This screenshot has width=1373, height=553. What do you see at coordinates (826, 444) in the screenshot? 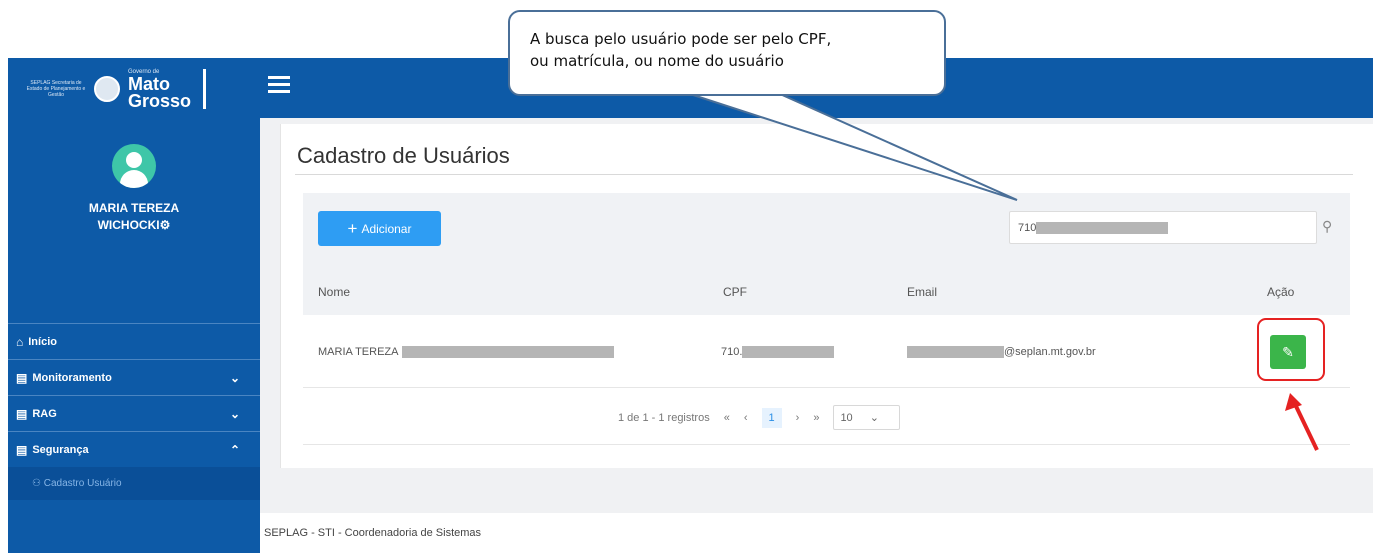
I see `pagination-divider` at bounding box center [826, 444].